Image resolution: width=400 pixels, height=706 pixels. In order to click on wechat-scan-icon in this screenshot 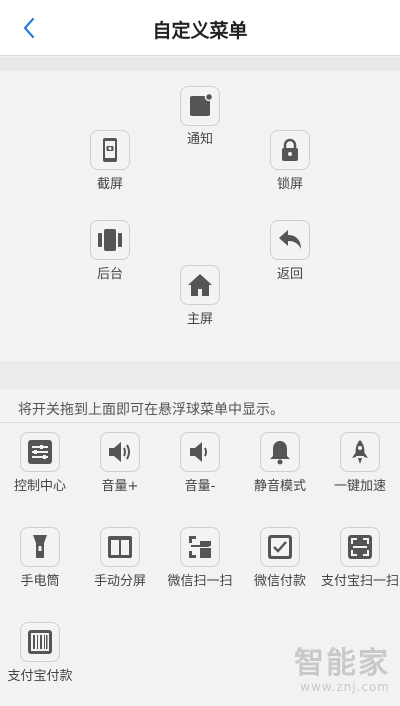, I will do `click(200, 547)`.